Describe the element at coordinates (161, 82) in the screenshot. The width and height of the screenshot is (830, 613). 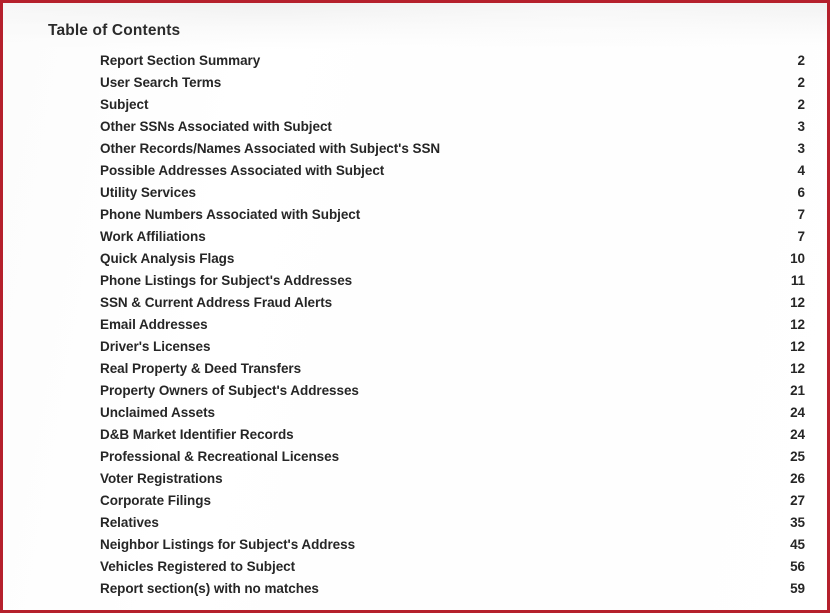
I see `toc-entry-label: User Search Terms` at that location.